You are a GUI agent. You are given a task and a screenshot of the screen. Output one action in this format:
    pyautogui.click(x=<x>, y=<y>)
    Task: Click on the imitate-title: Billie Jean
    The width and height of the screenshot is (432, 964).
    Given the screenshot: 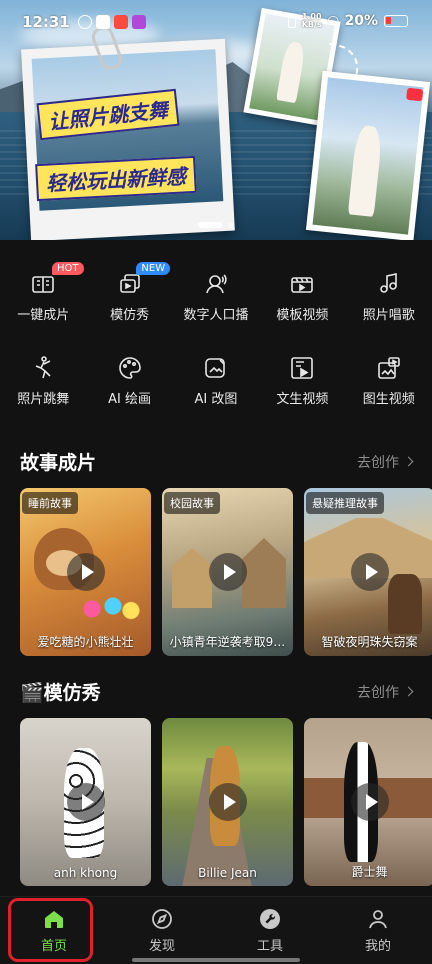 What is the action you would take?
    pyautogui.click(x=227, y=873)
    